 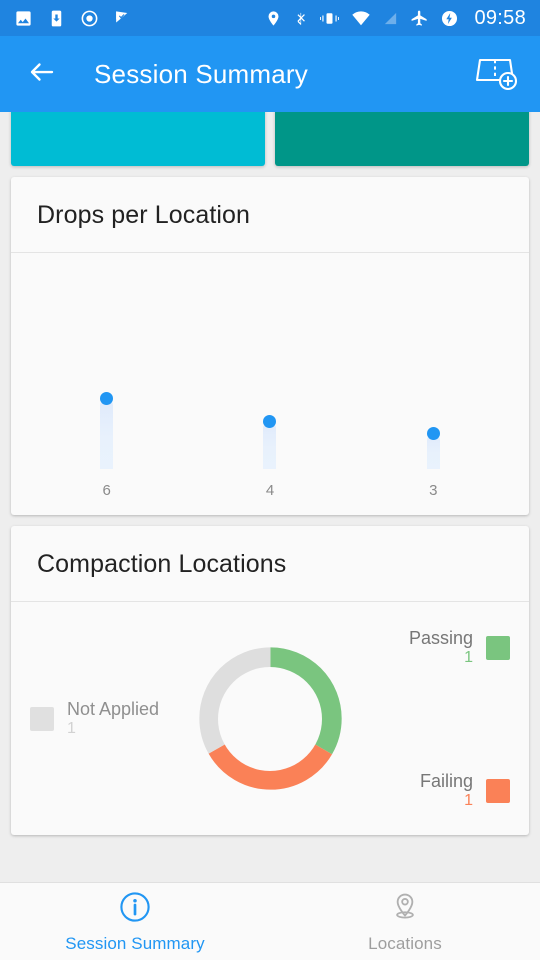 What do you see at coordinates (89, 18) in the screenshot?
I see `record-dot-icon` at bounding box center [89, 18].